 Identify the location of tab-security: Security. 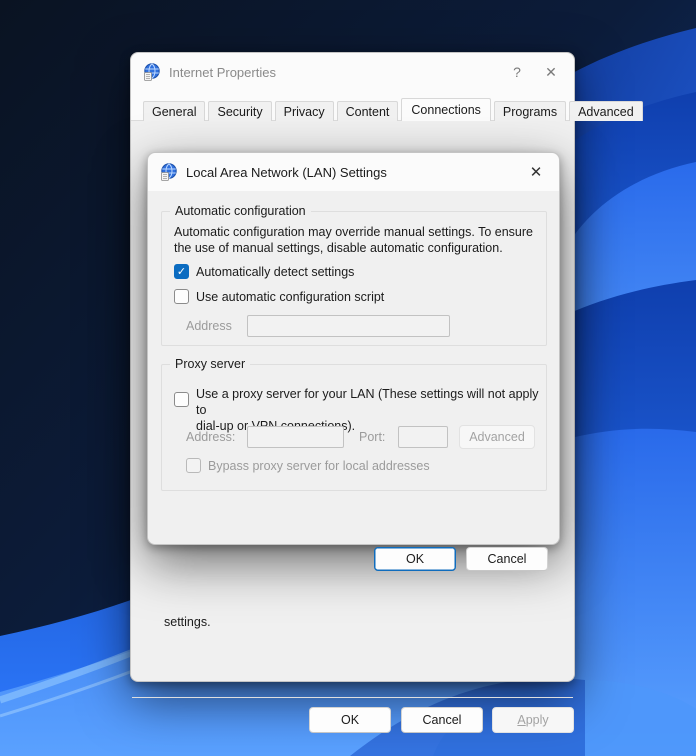
(240, 111).